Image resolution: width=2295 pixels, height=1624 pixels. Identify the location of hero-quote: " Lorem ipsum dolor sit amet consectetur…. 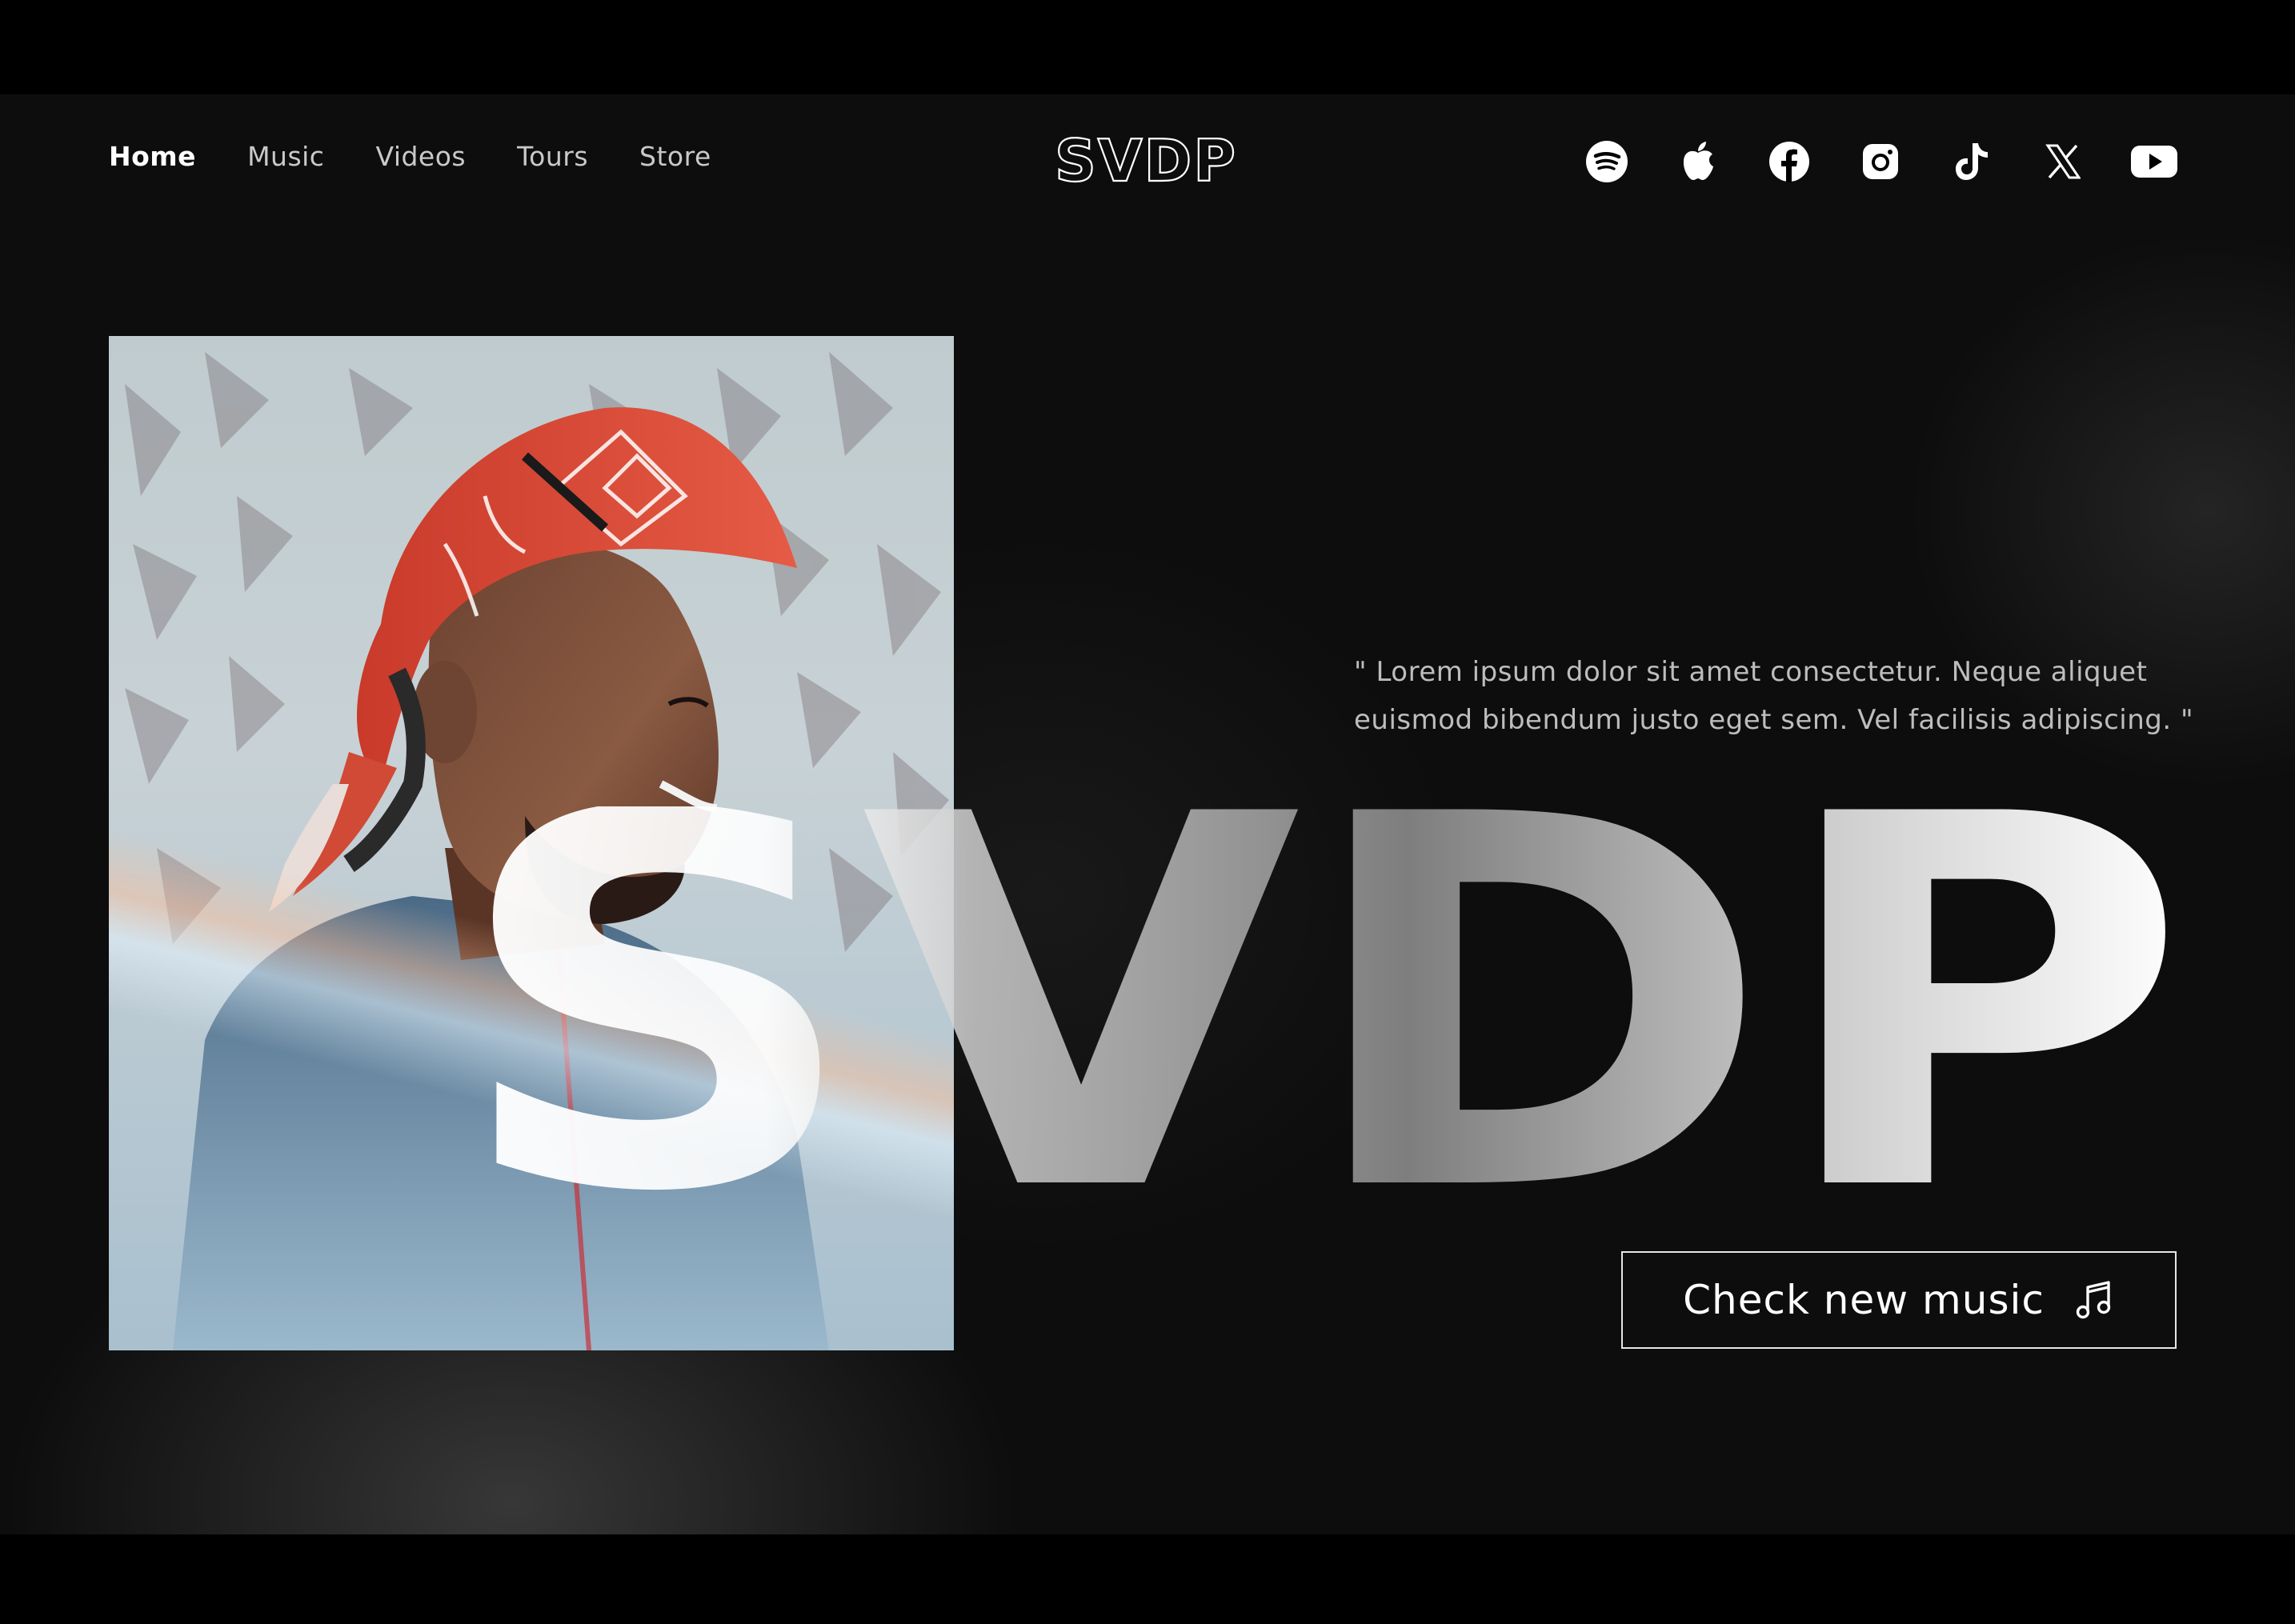
(1778, 696).